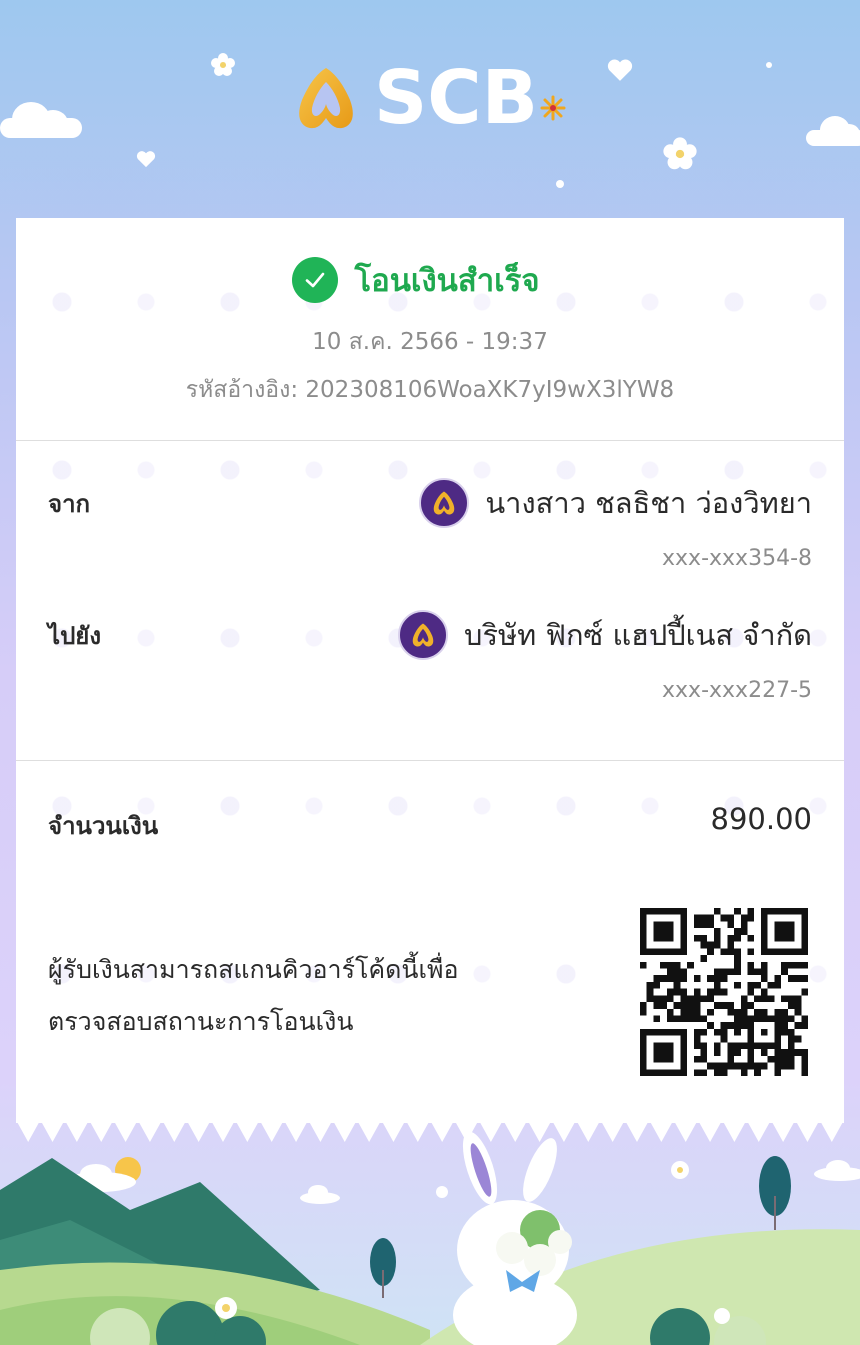 This screenshot has height=1345, width=860. I want to click on recipient: บริษัท ฟิกซ์ แฮปปี้เนส จำกัด, so click(605, 635).